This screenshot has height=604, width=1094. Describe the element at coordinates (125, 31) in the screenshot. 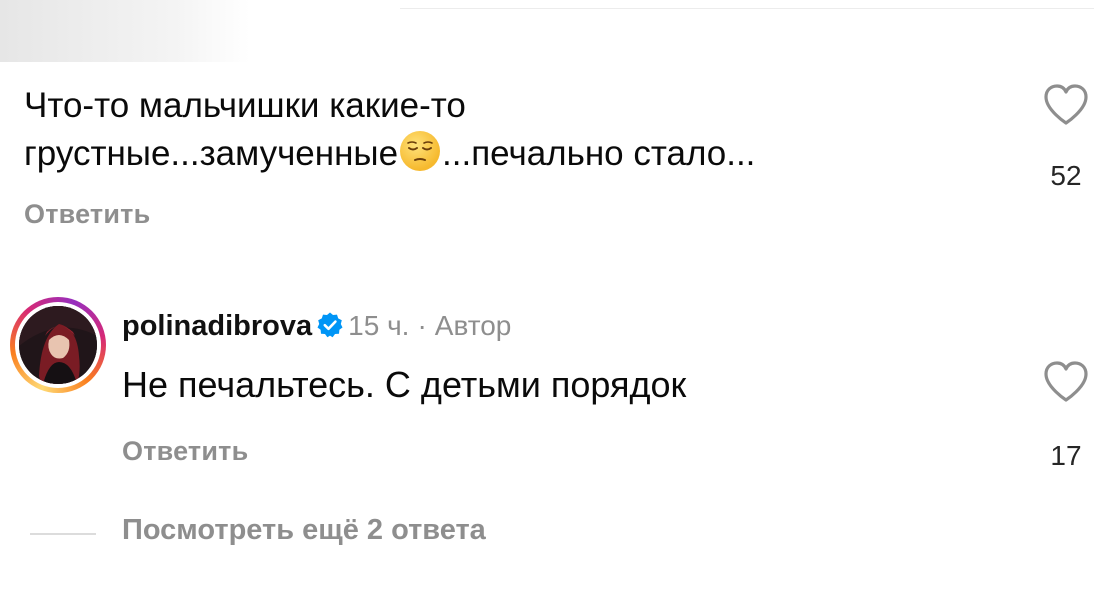

I see `previous-content-fade` at that location.